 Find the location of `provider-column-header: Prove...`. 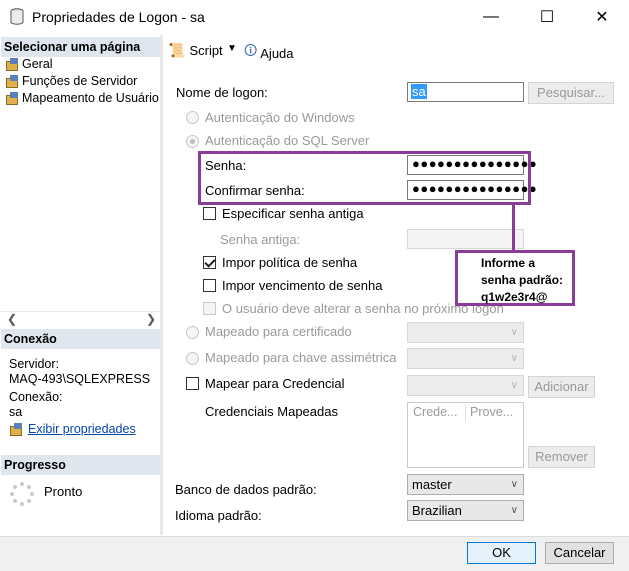

provider-column-header: Prove... is located at coordinates (491, 412).